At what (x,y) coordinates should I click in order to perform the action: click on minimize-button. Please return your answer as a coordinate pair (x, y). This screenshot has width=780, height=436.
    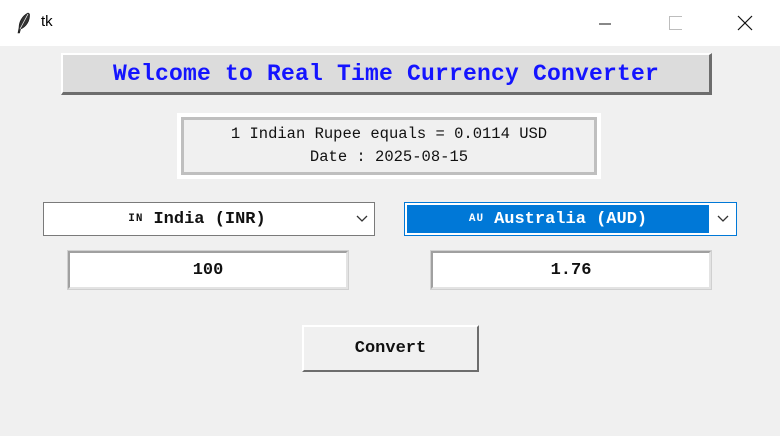
    Looking at the image, I should click on (605, 23).